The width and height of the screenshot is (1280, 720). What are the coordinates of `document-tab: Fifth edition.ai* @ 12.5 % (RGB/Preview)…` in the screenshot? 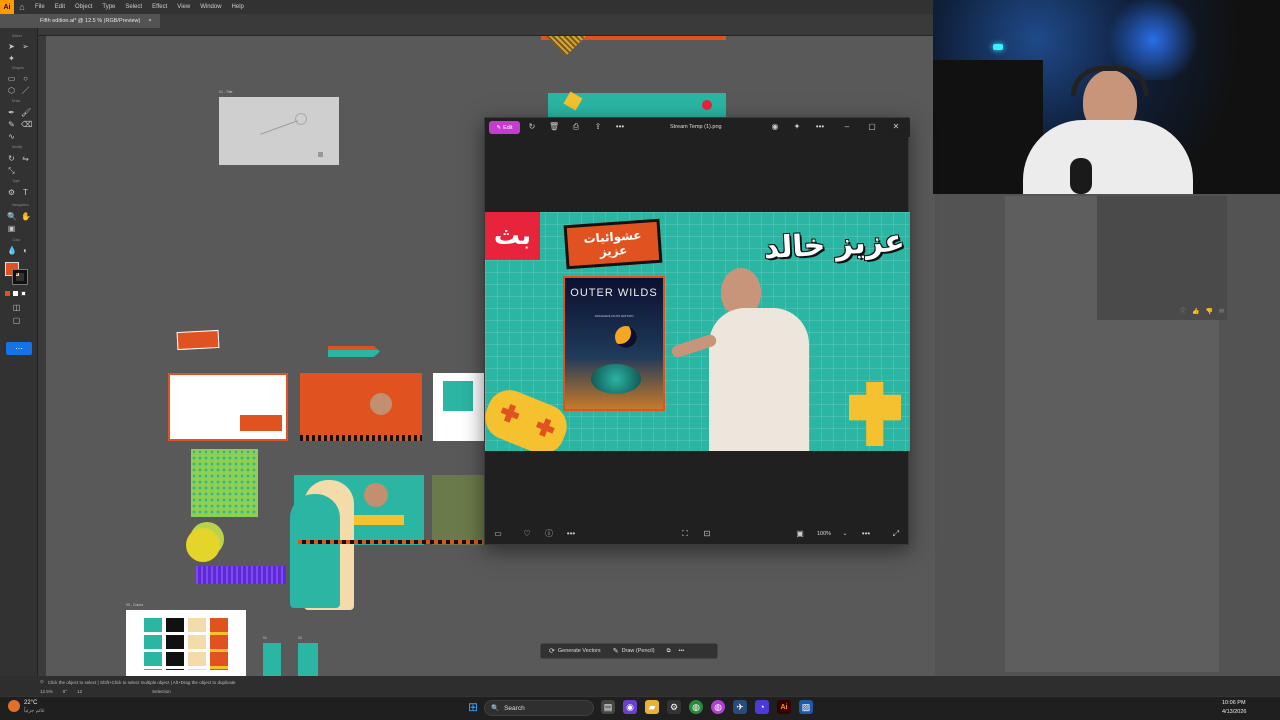 It's located at (80, 21).